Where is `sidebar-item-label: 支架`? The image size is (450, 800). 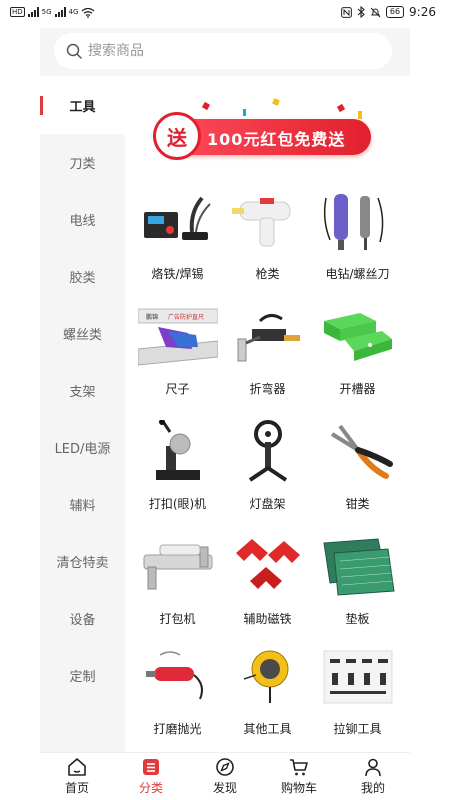 sidebar-item-label: 支架 is located at coordinates (82, 392).